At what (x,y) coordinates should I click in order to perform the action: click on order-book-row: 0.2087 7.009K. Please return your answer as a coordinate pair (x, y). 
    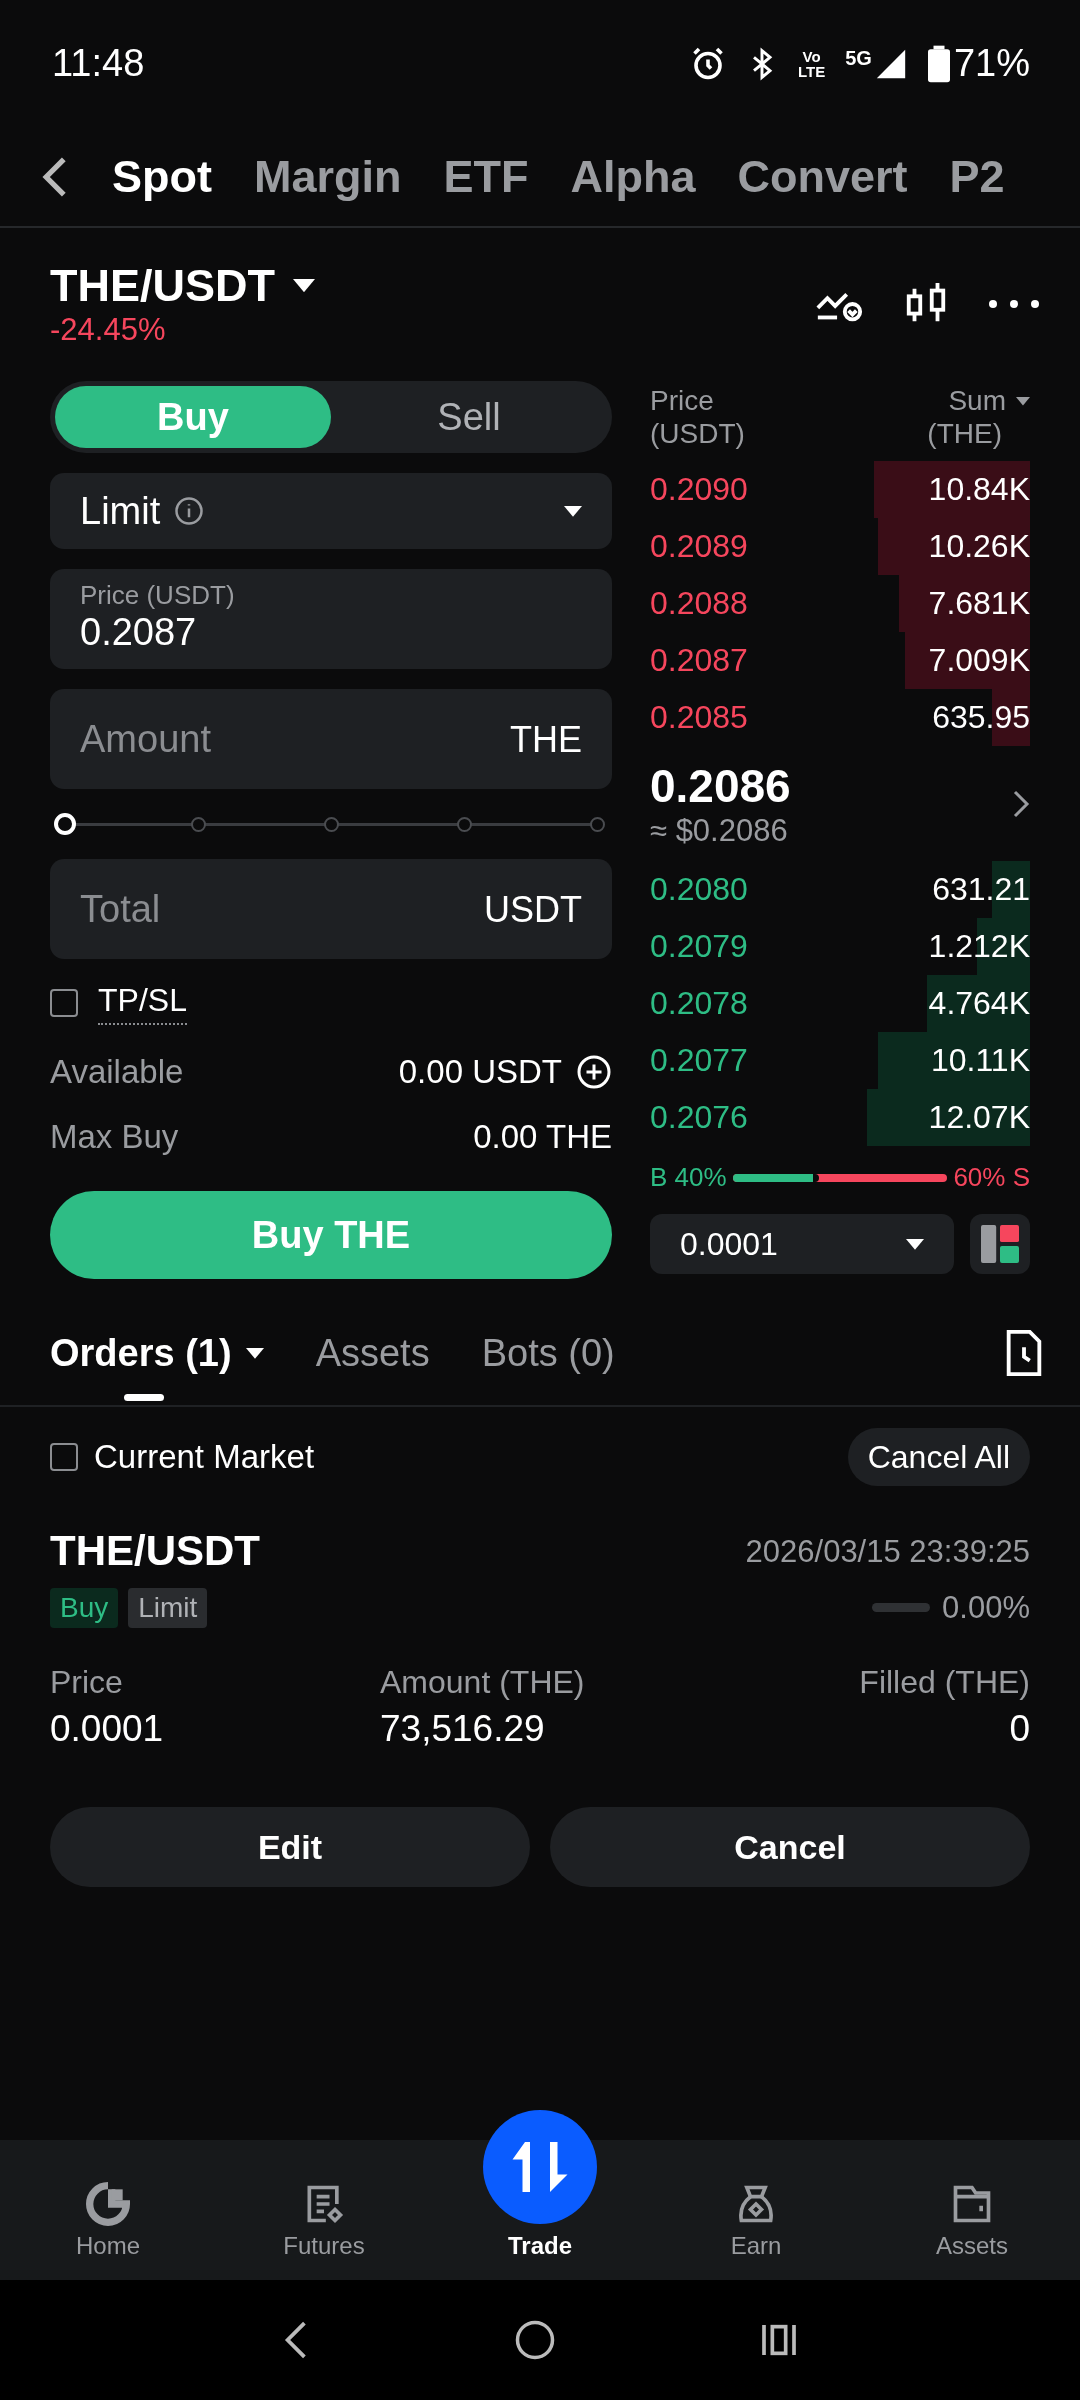
    Looking at the image, I should click on (840, 661).